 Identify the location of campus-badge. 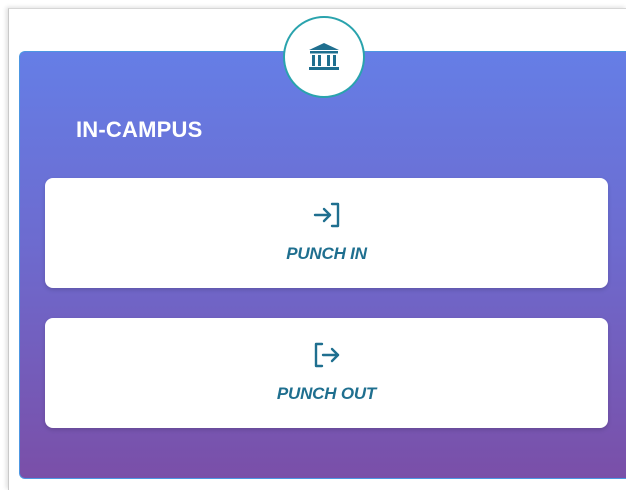
(324, 57).